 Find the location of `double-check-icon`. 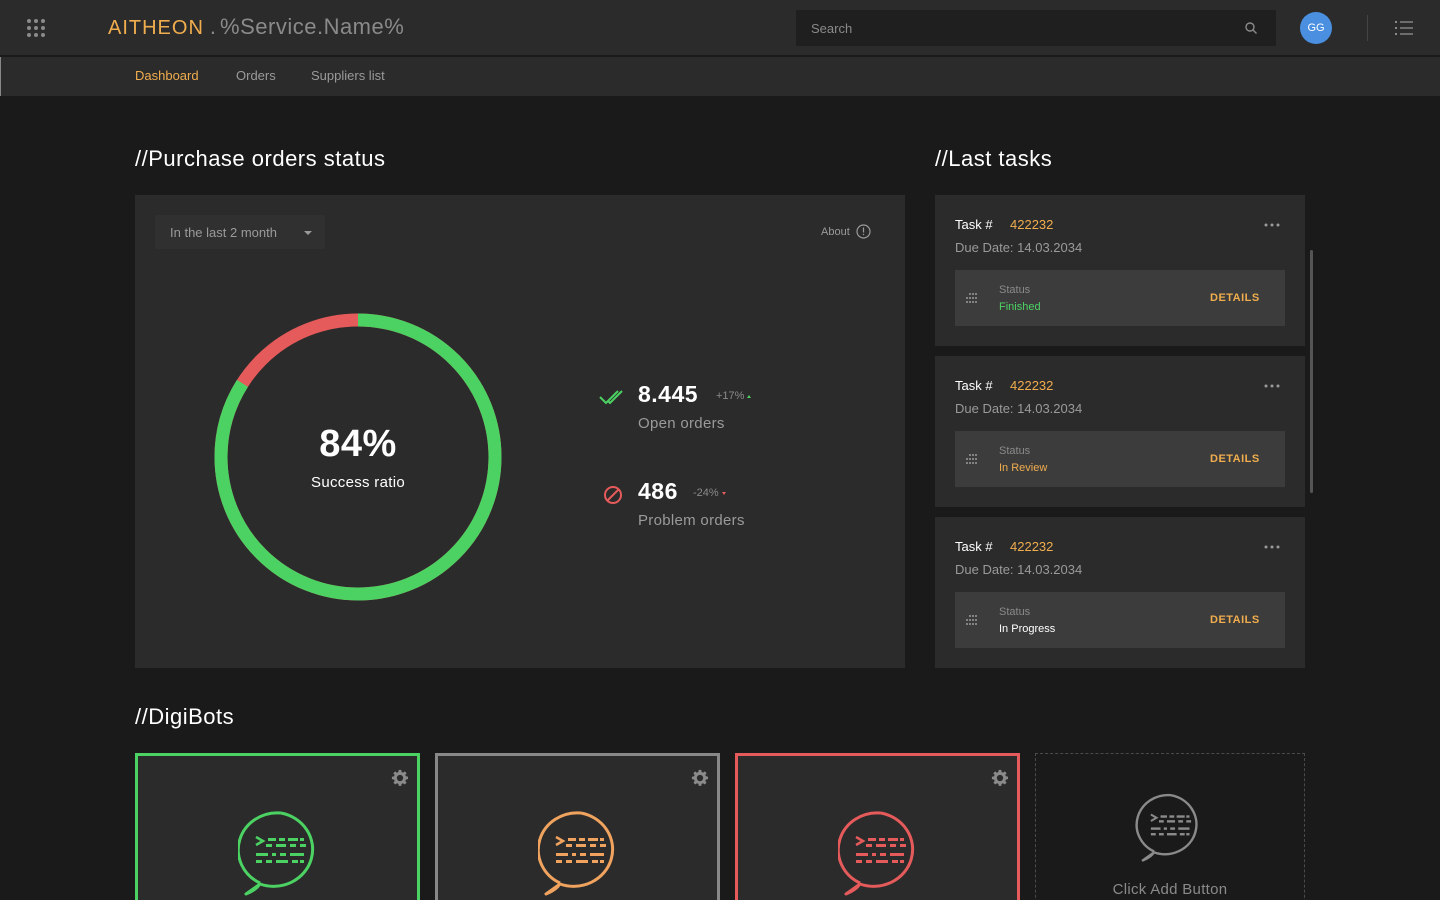

double-check-icon is located at coordinates (611, 397).